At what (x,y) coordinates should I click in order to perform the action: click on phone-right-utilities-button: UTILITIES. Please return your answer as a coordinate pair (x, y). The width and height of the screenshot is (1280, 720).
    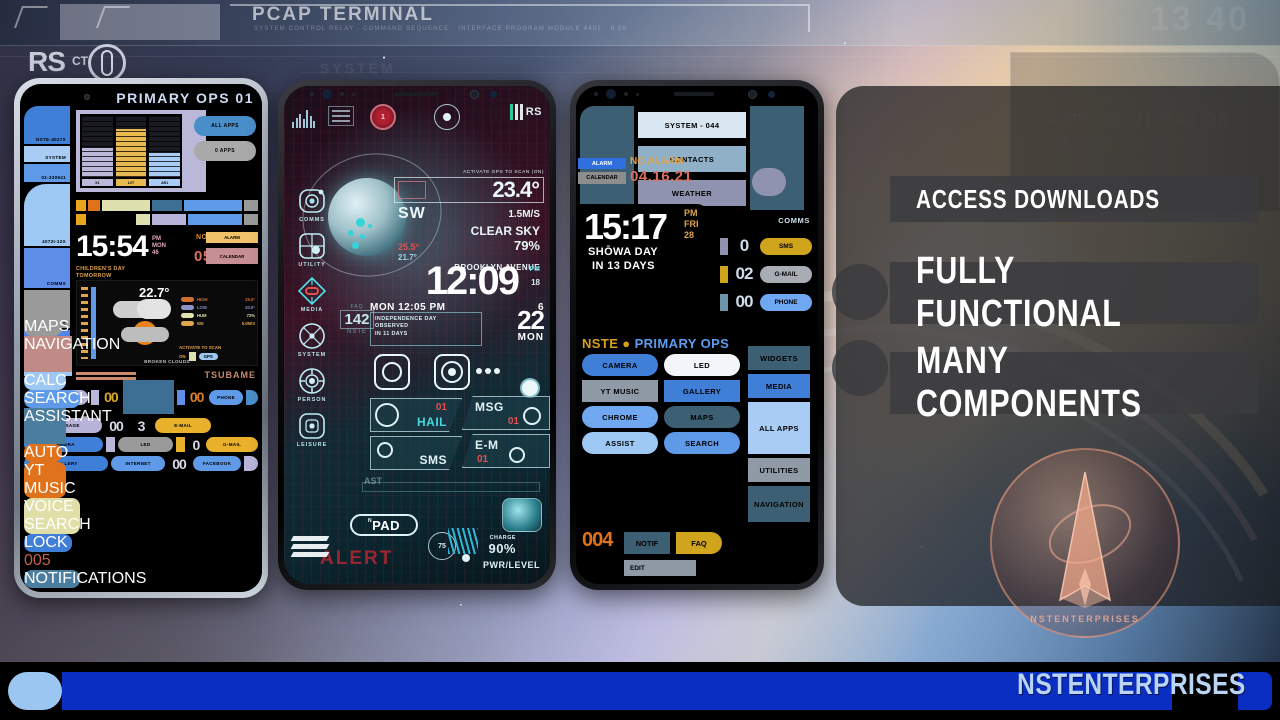
    Looking at the image, I should click on (779, 470).